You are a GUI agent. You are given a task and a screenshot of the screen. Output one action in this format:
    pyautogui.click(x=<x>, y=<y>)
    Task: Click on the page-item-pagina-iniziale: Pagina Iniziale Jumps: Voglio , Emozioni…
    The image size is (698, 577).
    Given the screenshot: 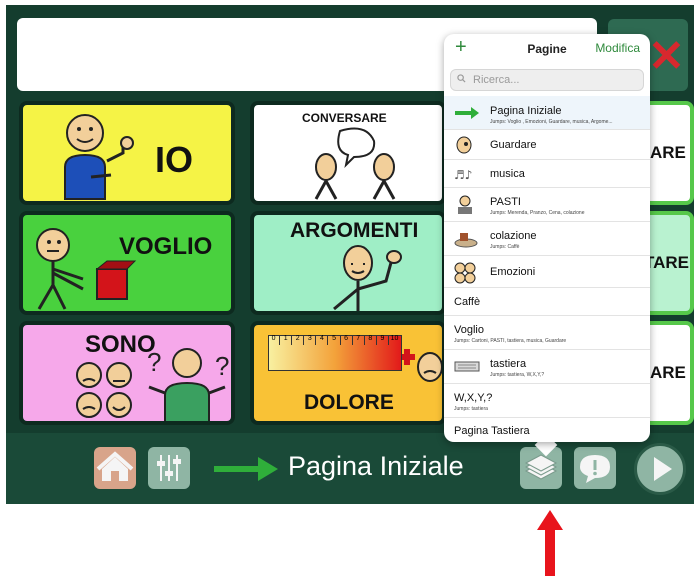 What is the action you would take?
    pyautogui.click(x=547, y=113)
    